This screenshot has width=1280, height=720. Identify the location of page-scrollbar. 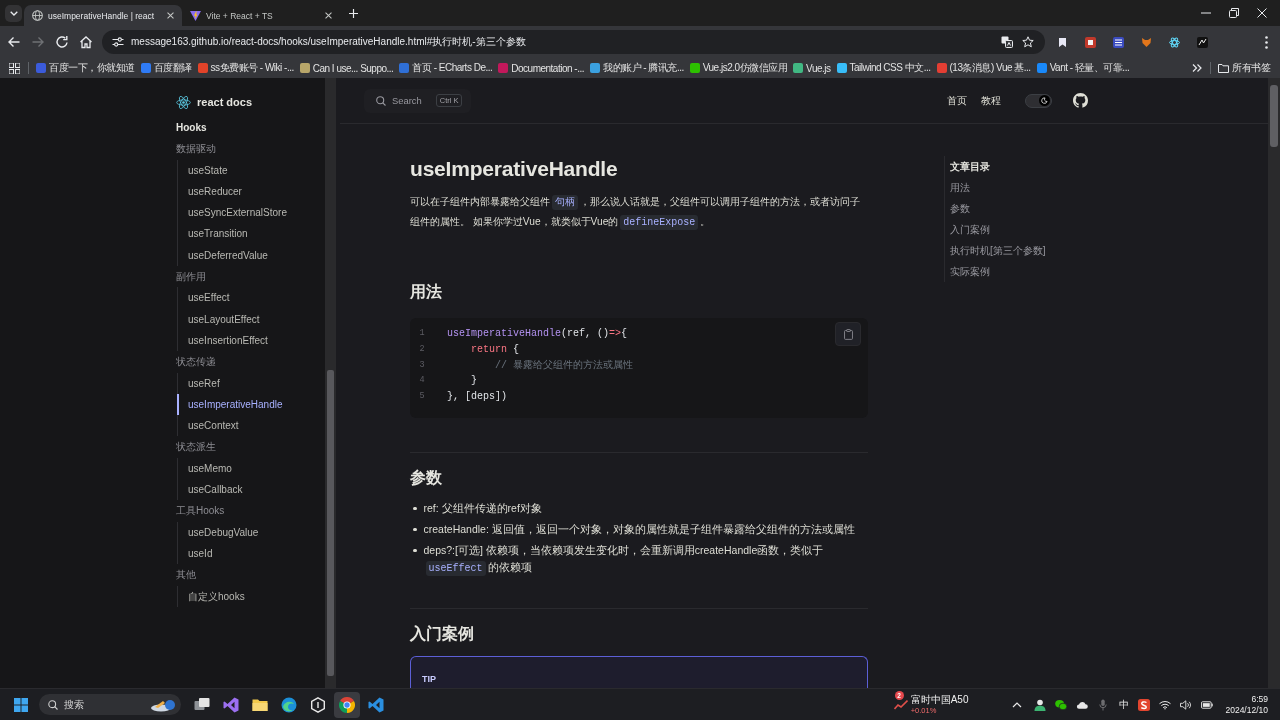
(1274, 383).